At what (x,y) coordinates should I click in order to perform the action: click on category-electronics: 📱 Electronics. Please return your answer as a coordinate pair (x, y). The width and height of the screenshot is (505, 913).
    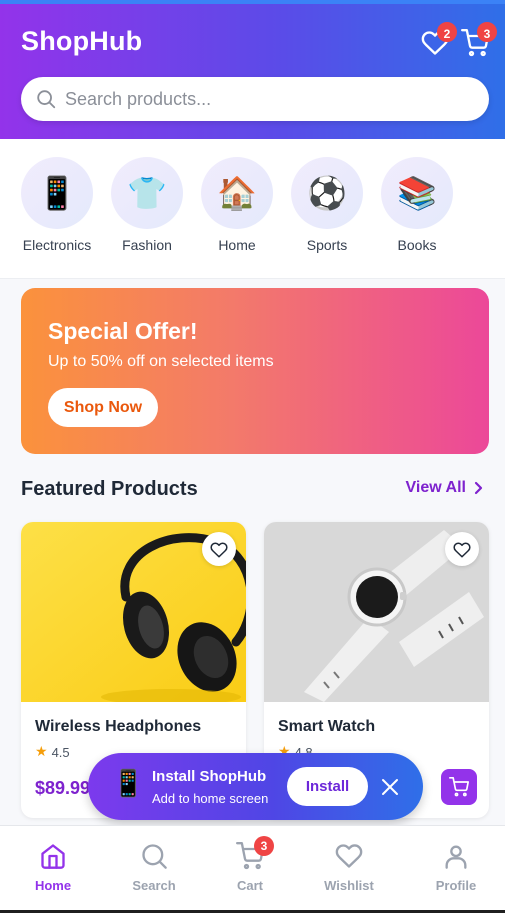
    Looking at the image, I should click on (57, 205).